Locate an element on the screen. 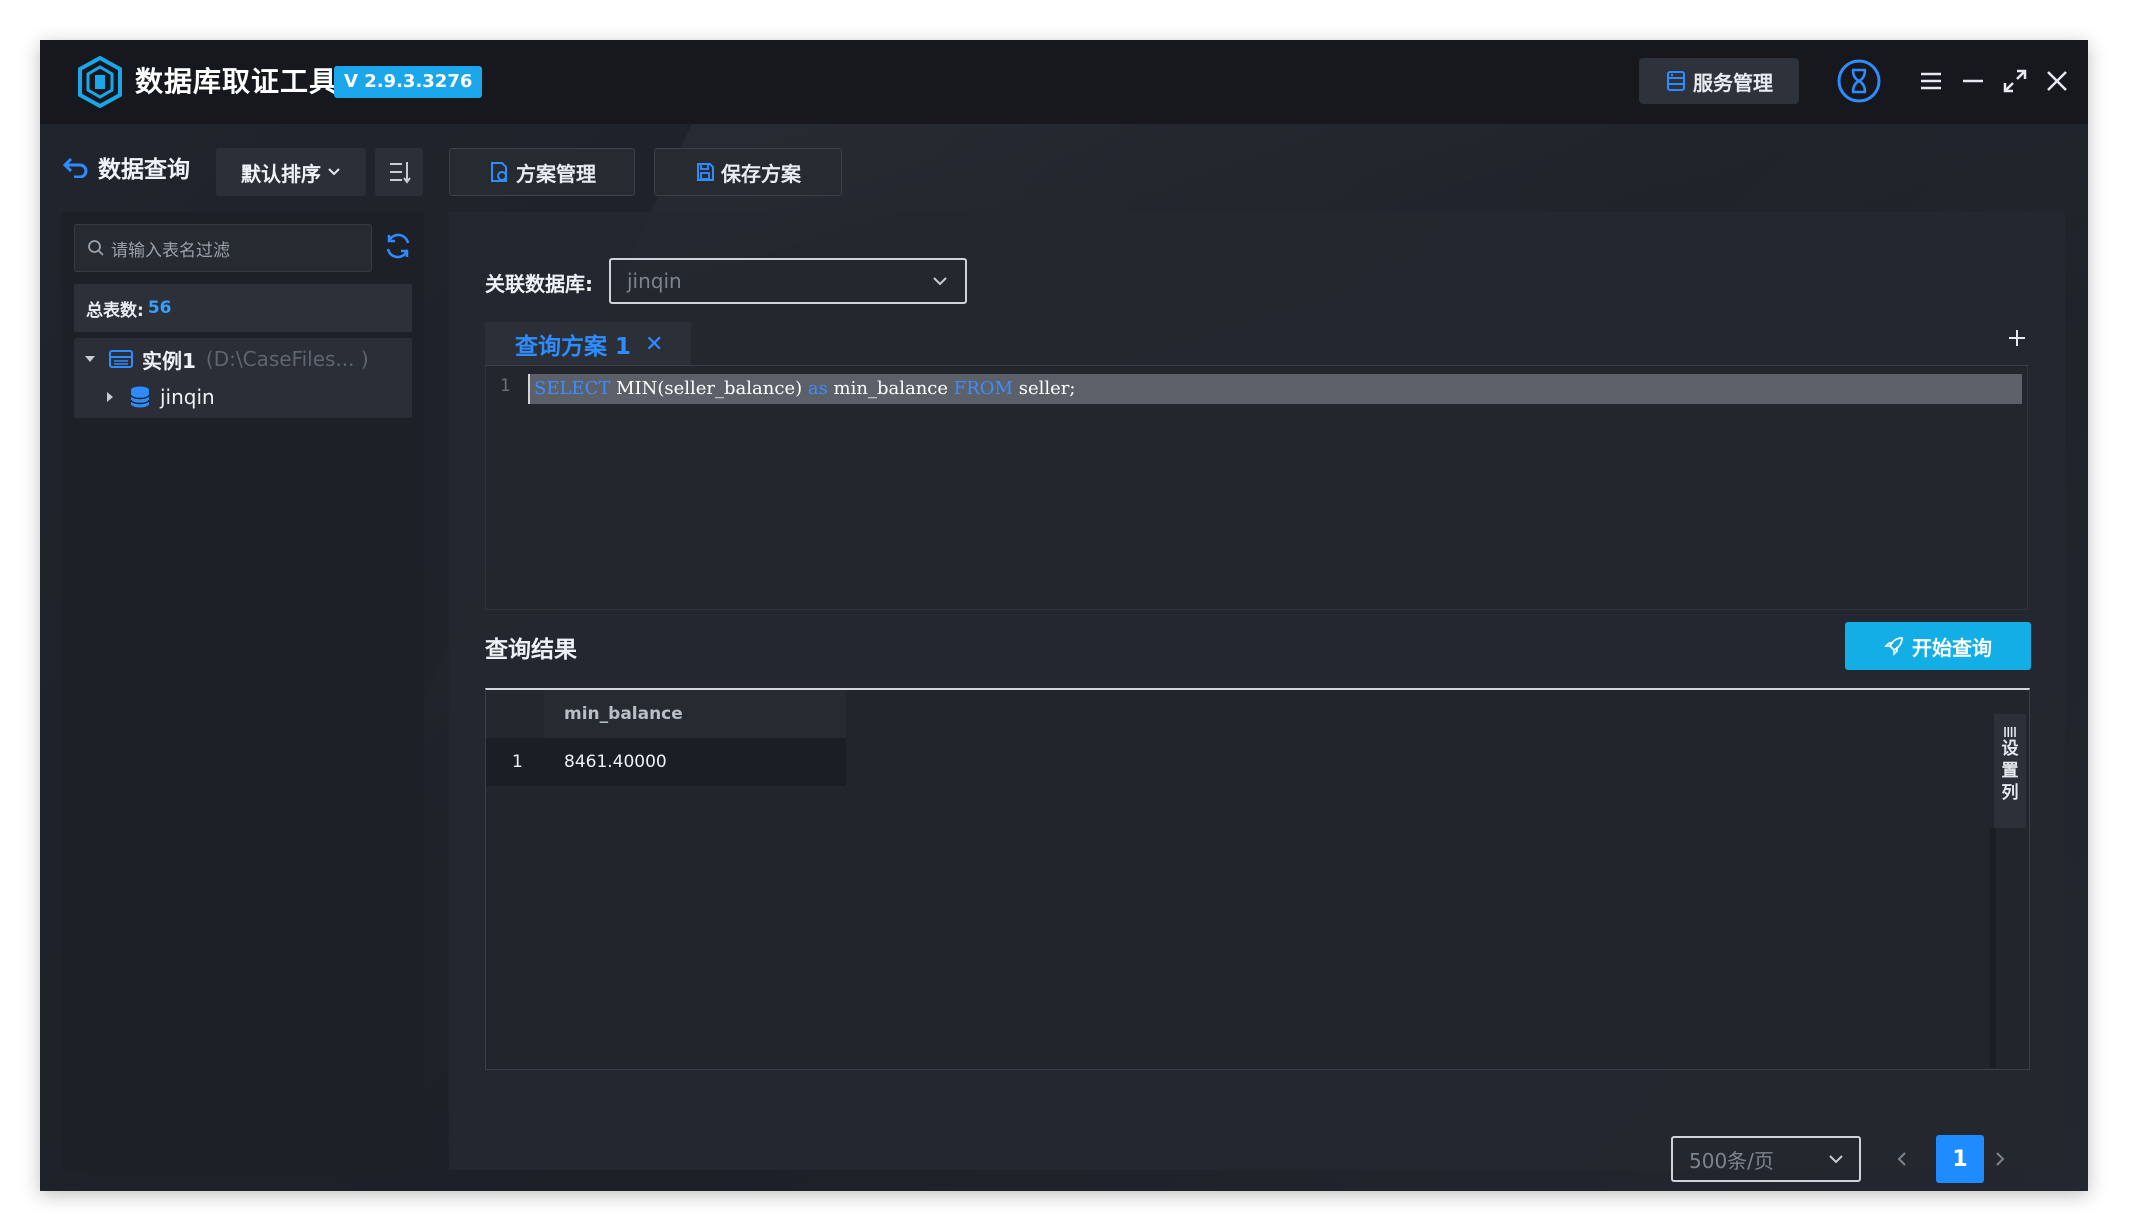 The height and width of the screenshot is (1232, 2129). tree-item-database: jinqin is located at coordinates (159, 397).